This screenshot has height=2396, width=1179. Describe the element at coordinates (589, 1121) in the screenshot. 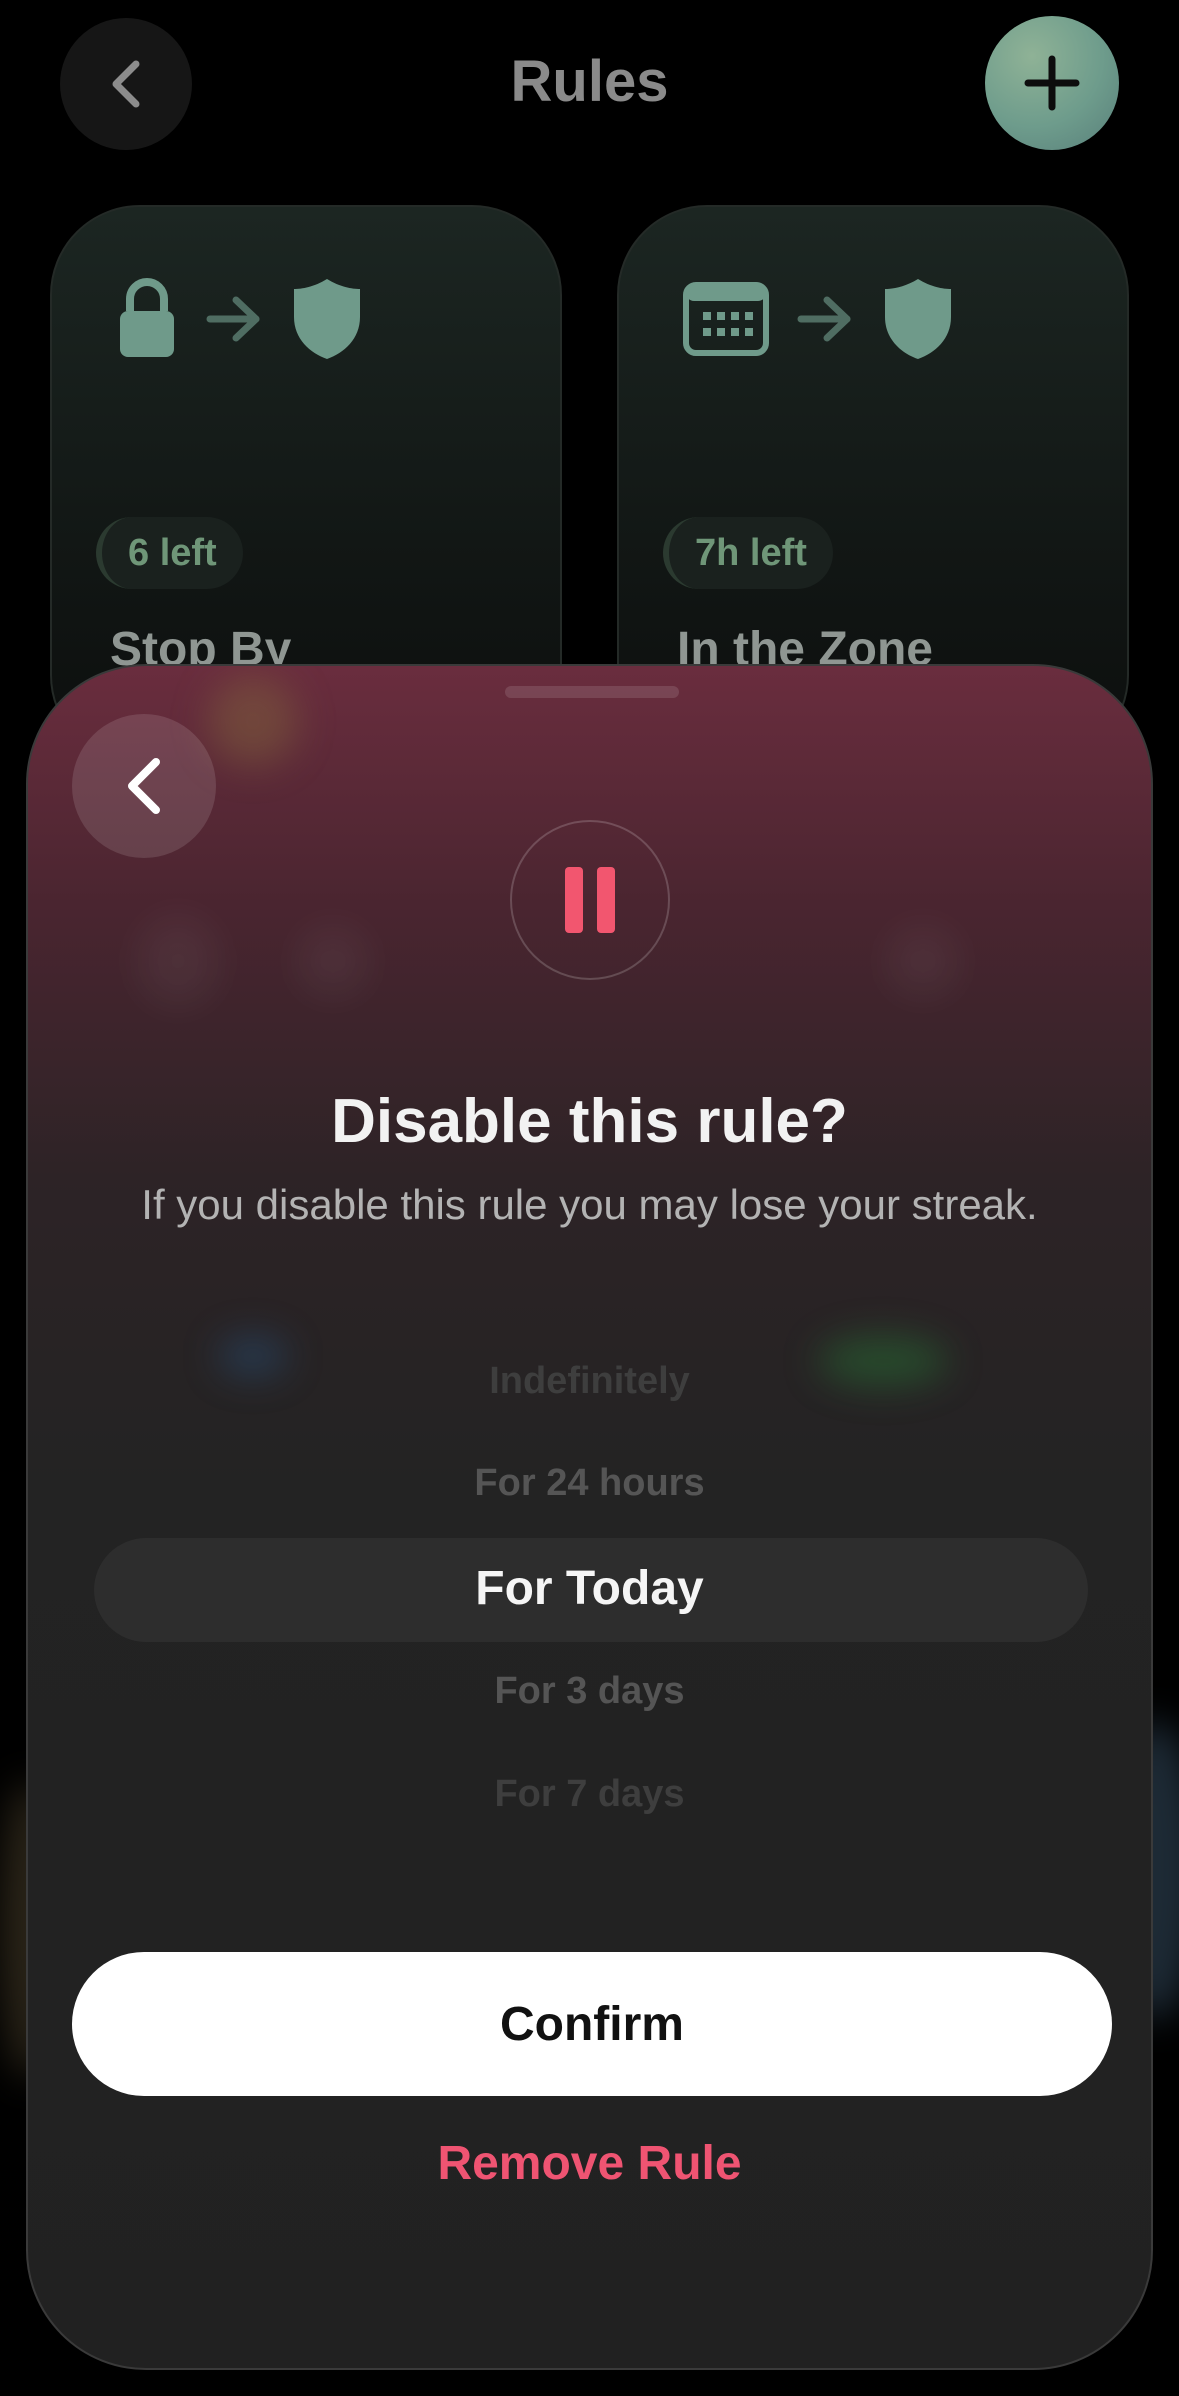

I see `sheet-title: Disable this rule?` at that location.